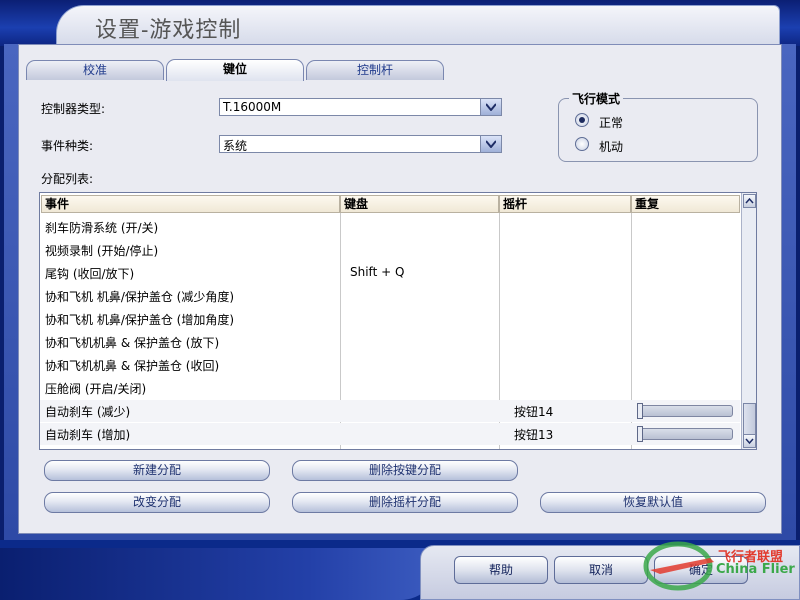 The height and width of the screenshot is (600, 800). I want to click on change-assignment-button: 改变分配, so click(157, 502).